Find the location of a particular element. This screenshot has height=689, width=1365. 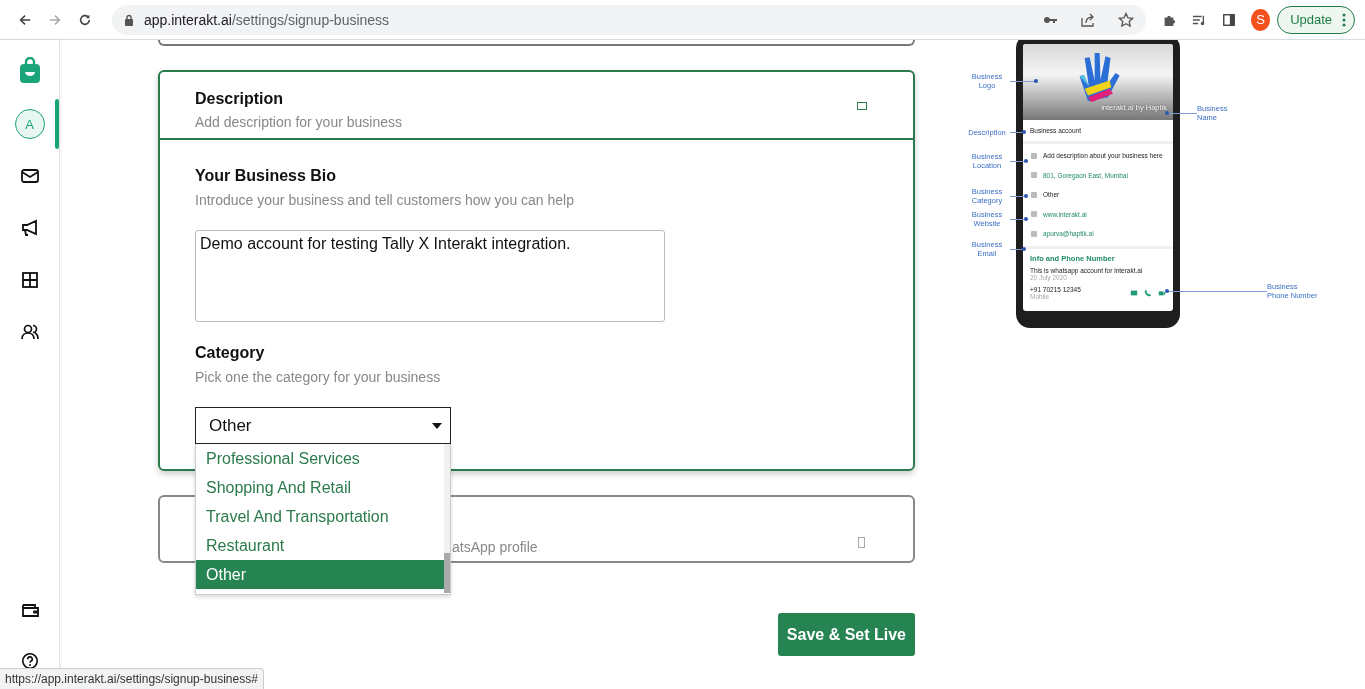

url-text: app.interakt.ai/settings/signup-business is located at coordinates (267, 19).